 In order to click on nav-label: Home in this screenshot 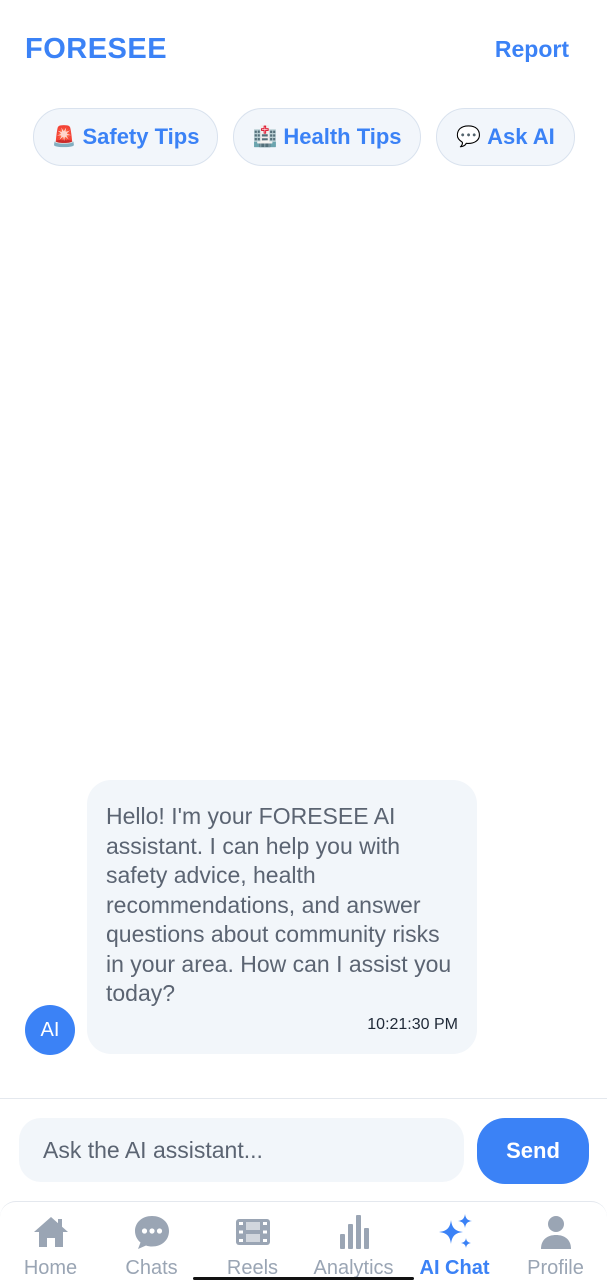, I will do `click(50, 1268)`.